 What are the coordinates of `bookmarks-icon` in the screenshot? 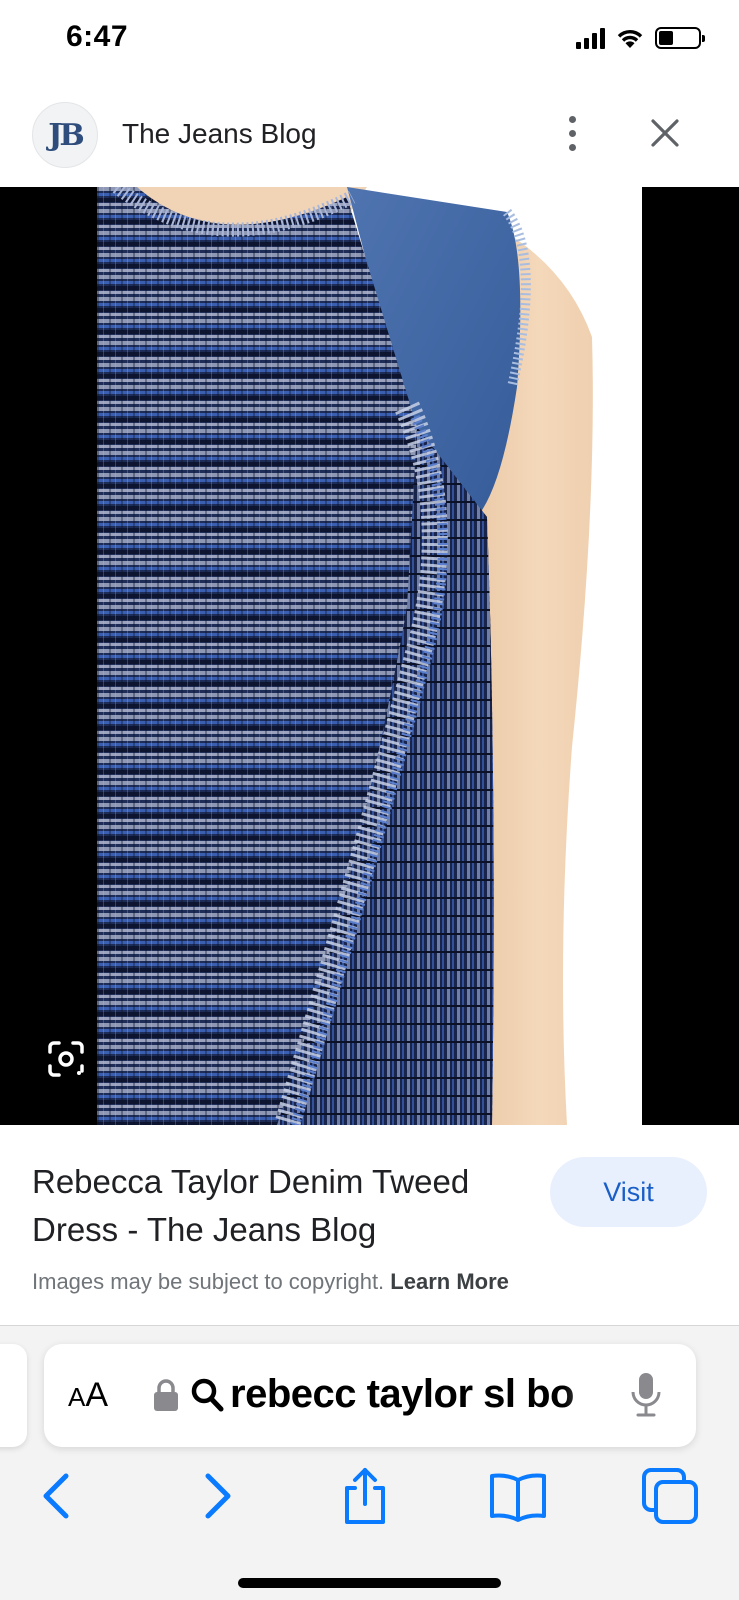 It's located at (518, 1497).